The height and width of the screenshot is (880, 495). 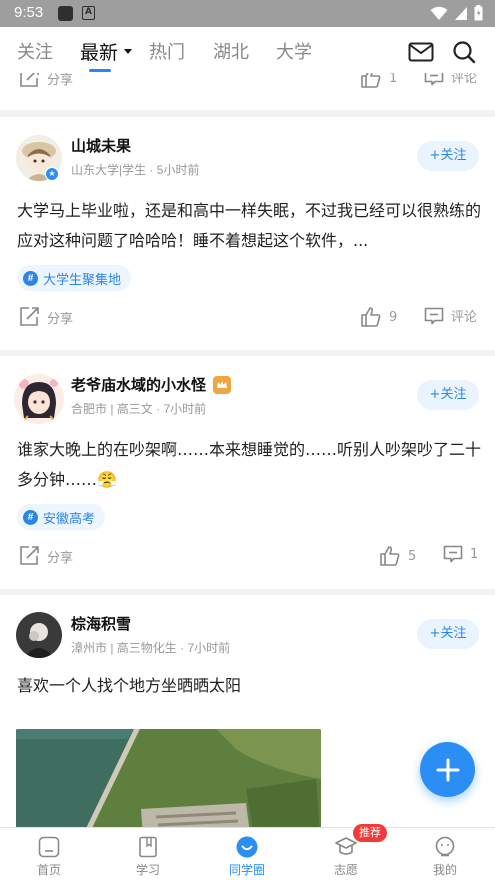 I want to click on mail-icon, so click(x=421, y=52).